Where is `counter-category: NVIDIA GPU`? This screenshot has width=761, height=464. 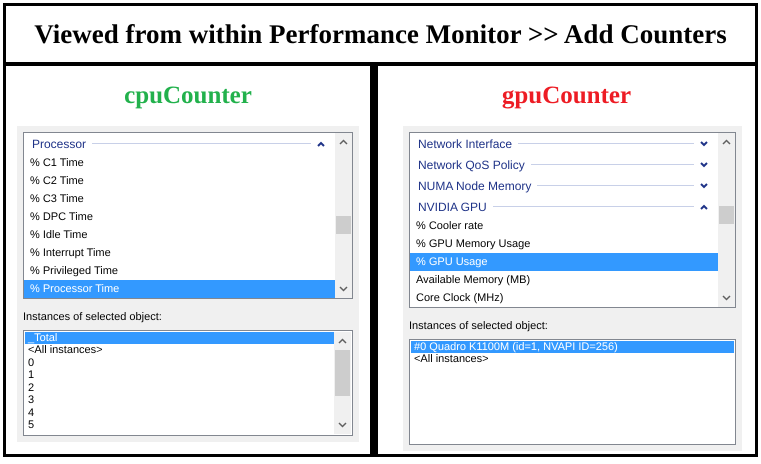
counter-category: NVIDIA GPU is located at coordinates (564, 206).